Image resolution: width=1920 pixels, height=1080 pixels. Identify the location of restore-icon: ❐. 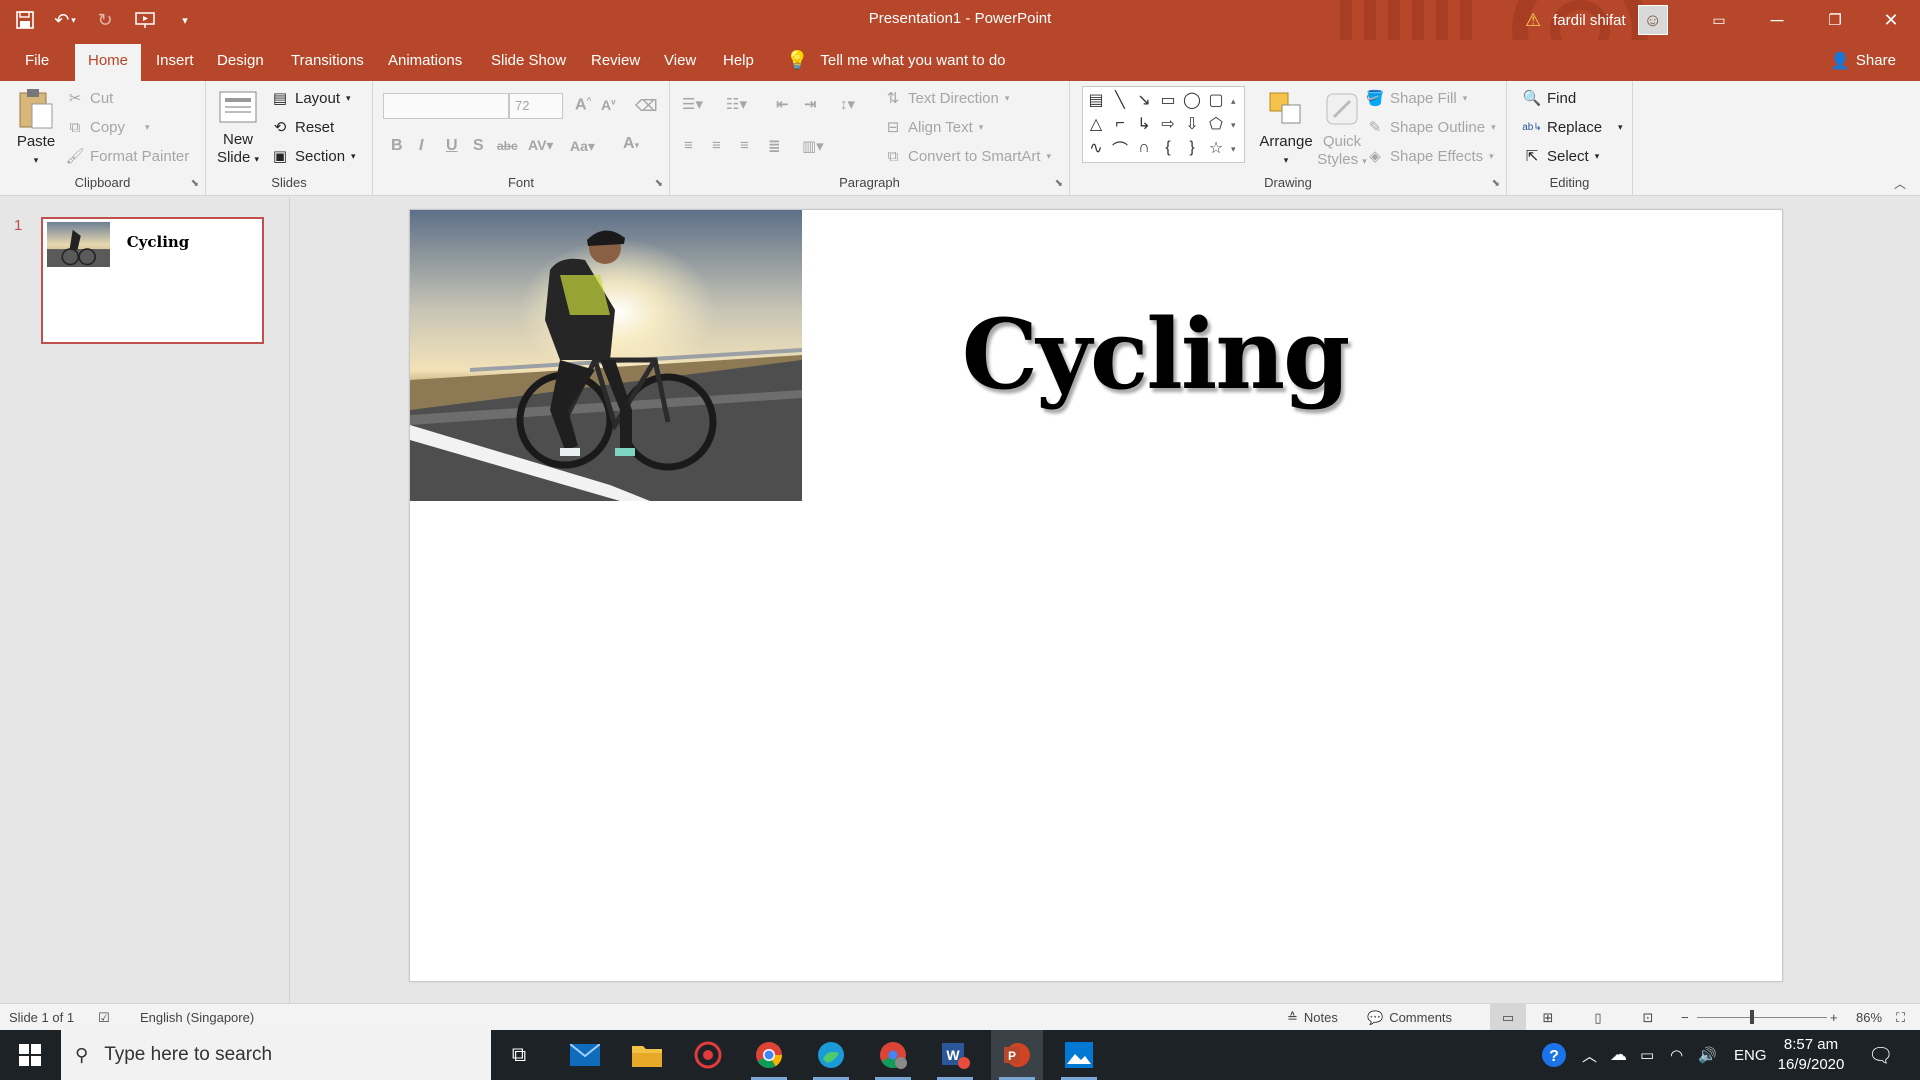
(1835, 20).